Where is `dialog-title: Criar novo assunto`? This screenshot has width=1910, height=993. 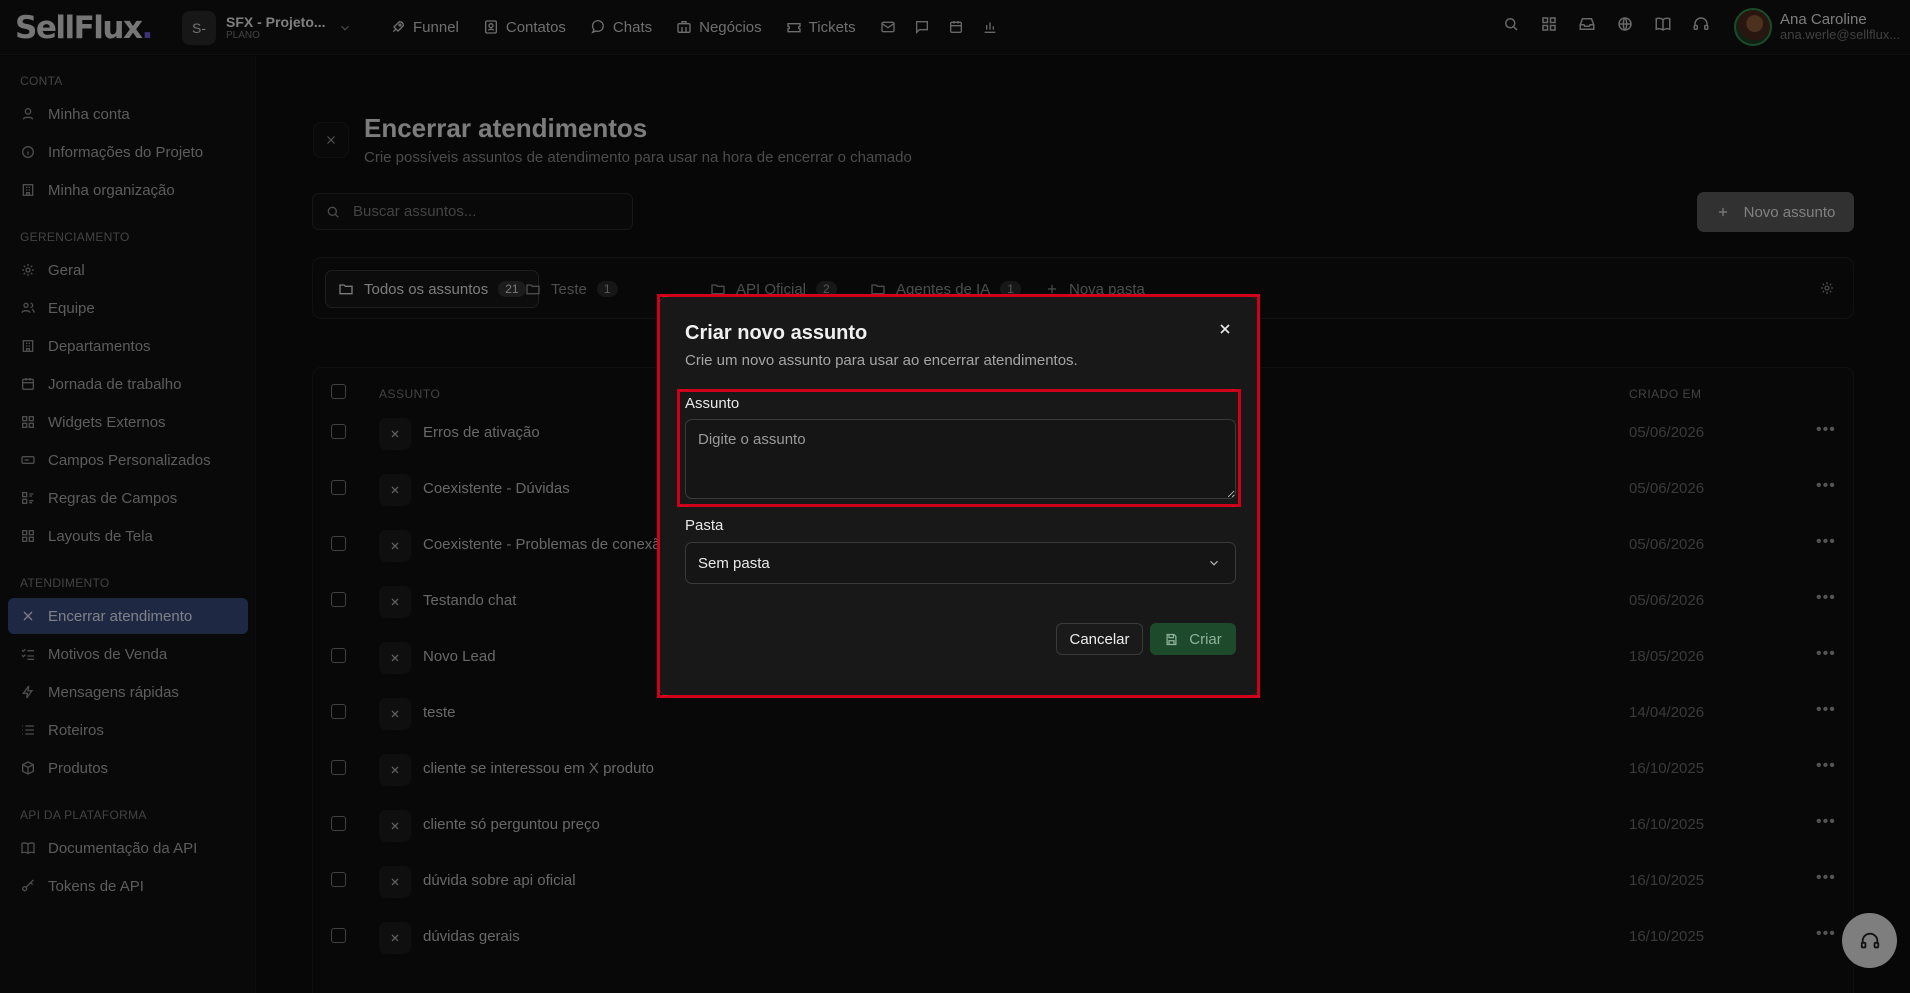 dialog-title: Criar novo assunto is located at coordinates (776, 333).